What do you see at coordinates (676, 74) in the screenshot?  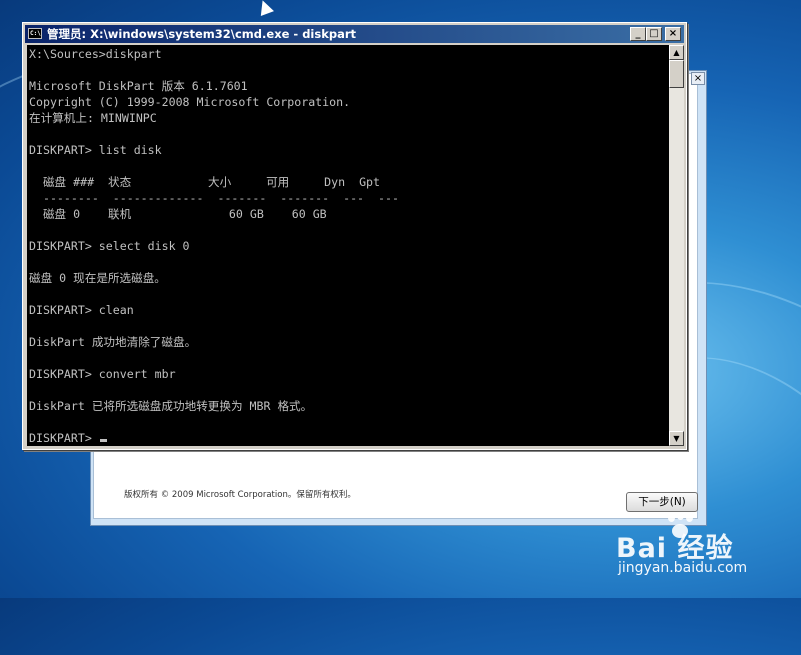 I see `scrollbar-thumb` at bounding box center [676, 74].